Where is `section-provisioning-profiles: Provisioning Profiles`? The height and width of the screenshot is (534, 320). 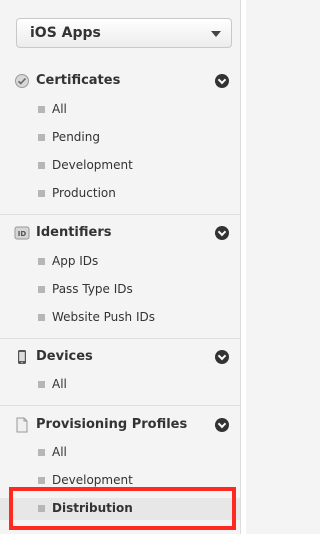 section-provisioning-profiles: Provisioning Profiles is located at coordinates (120, 426).